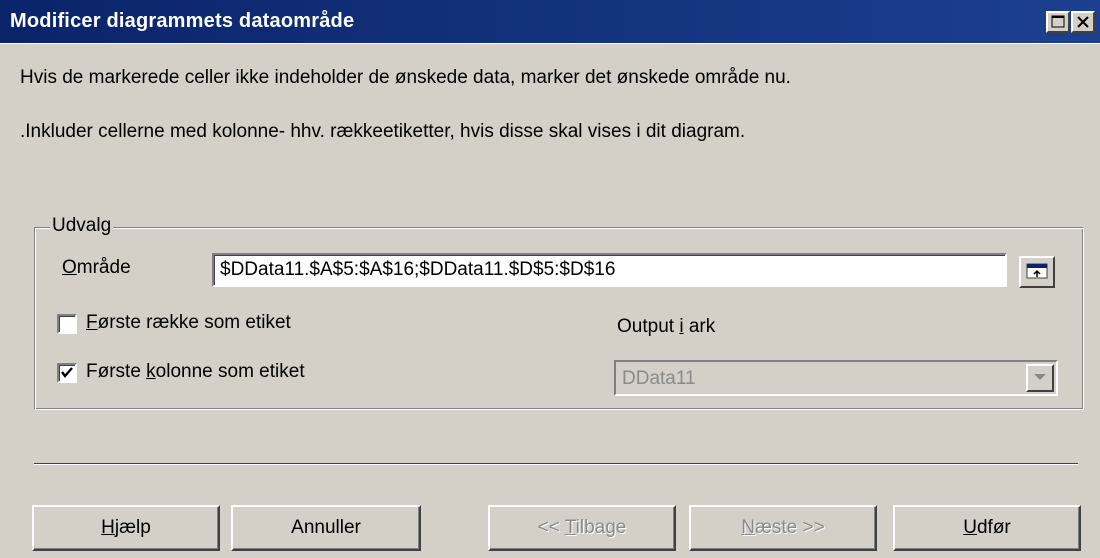  Describe the element at coordinates (659, 378) in the screenshot. I see `output-sheet-value: DData11` at that location.